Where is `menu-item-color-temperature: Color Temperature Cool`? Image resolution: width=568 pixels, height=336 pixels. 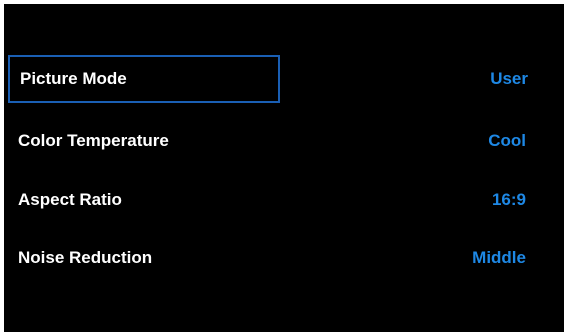 menu-item-color-temperature: Color Temperature Cool is located at coordinates (285, 141).